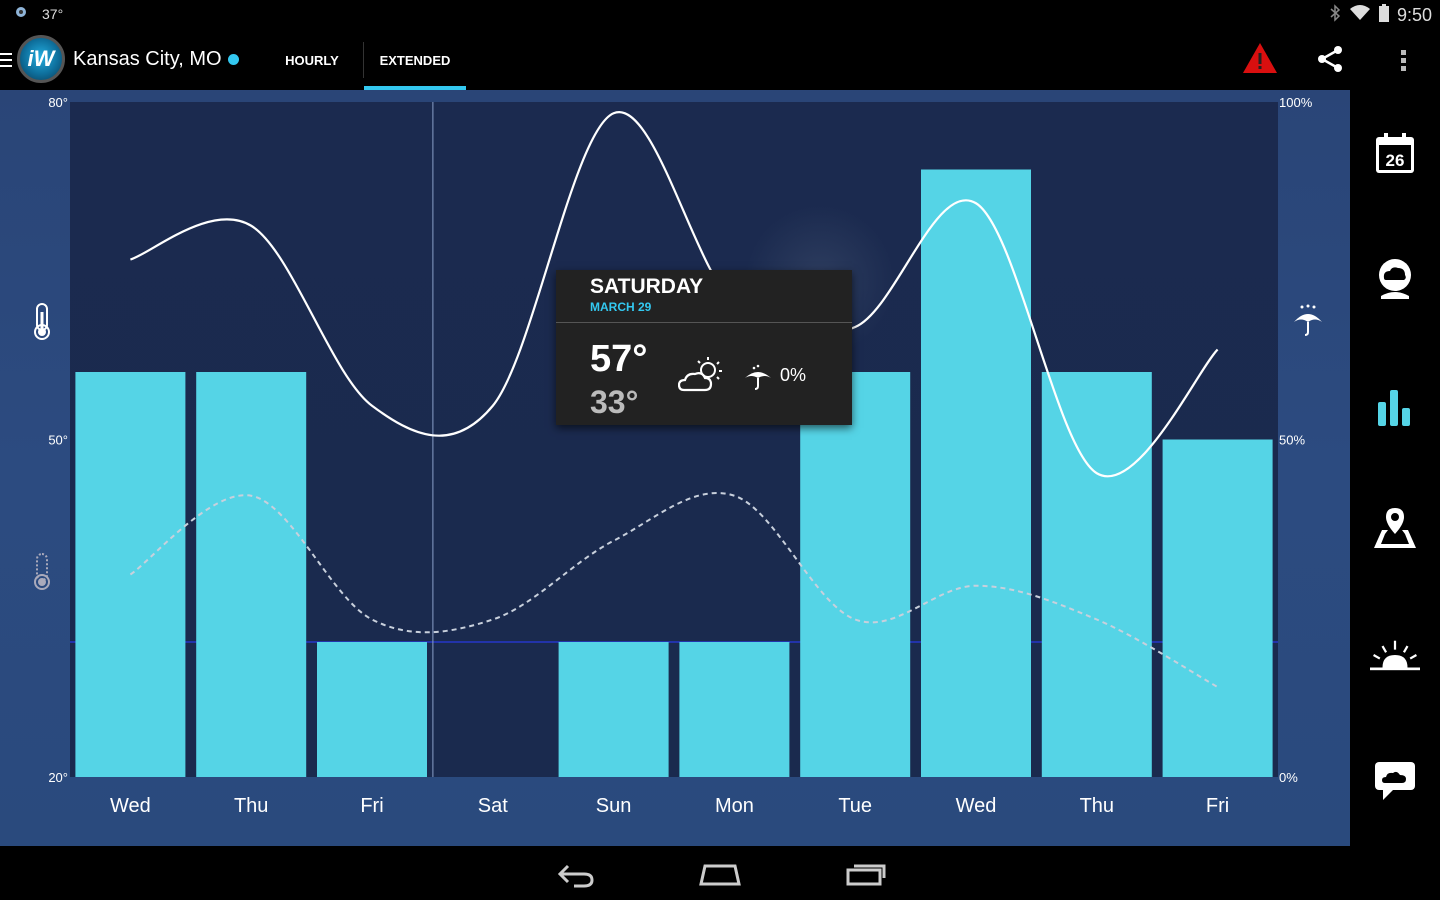 This screenshot has width=1440, height=900. Describe the element at coordinates (1296, 102) in the screenshot. I see `precip-axis-label: 100%` at that location.